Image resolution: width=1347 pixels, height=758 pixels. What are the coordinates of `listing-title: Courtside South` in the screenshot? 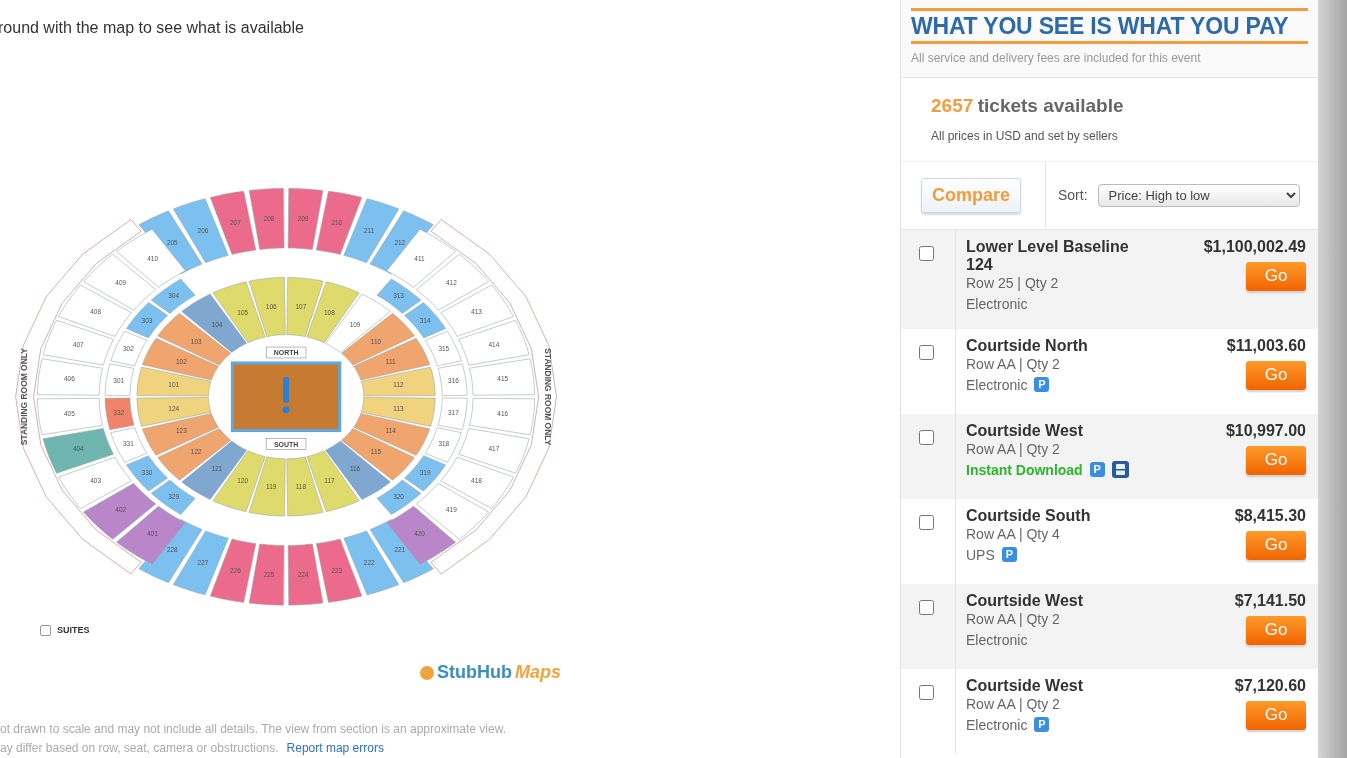 It's located at (1064, 515).